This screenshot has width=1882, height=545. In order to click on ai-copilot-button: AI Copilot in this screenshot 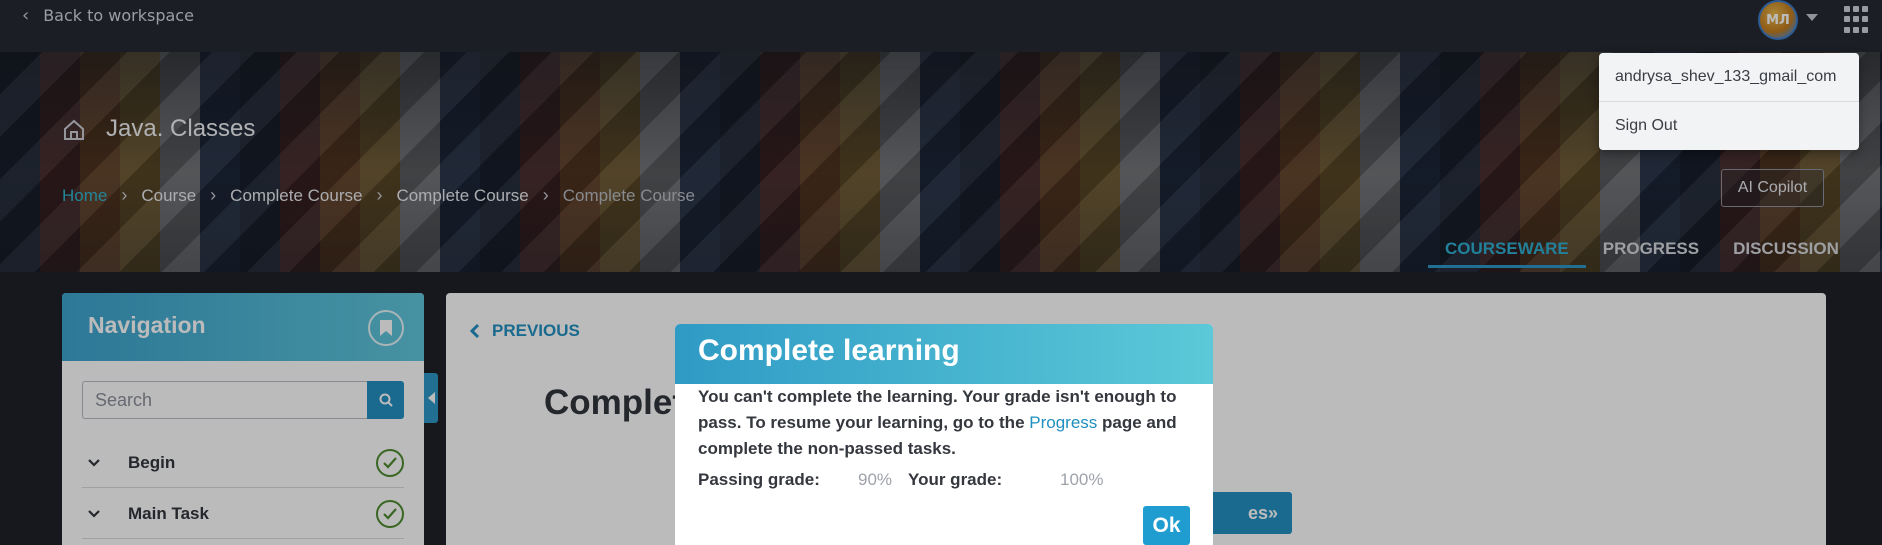, I will do `click(1772, 188)`.